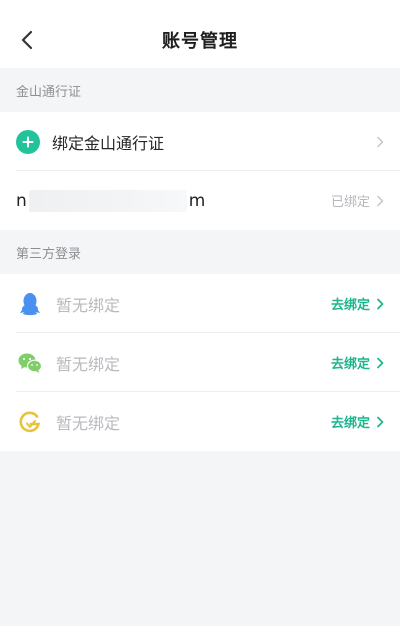 Image resolution: width=400 pixels, height=626 pixels. Describe the element at coordinates (350, 202) in the screenshot. I see `bound-status: 已绑定` at that location.